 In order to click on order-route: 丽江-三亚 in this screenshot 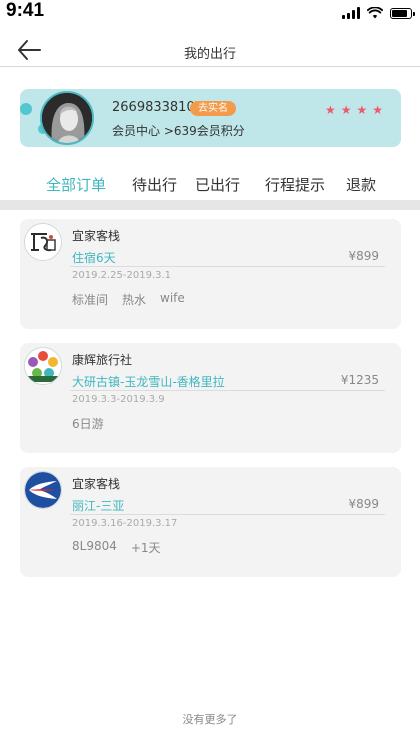, I will do `click(98, 506)`.